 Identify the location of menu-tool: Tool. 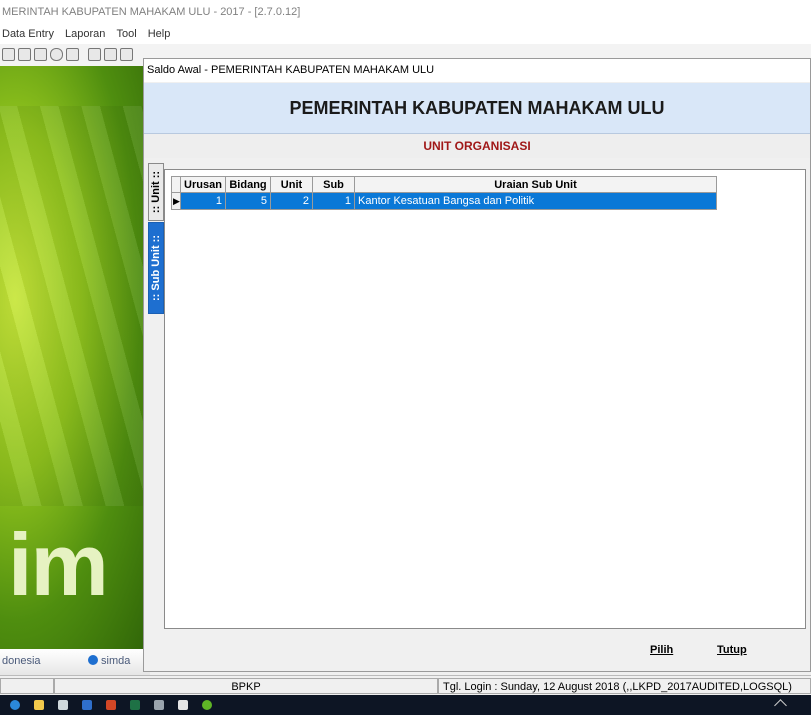
(126, 34).